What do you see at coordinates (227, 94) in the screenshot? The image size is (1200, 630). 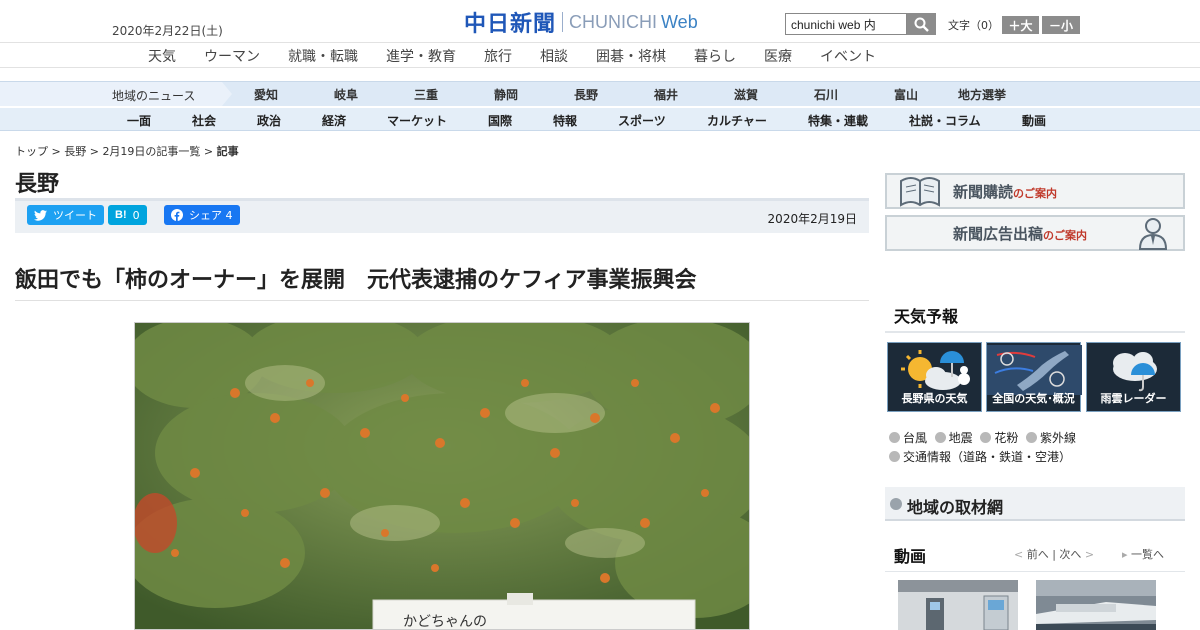 I see `region-nav-arrow` at bounding box center [227, 94].